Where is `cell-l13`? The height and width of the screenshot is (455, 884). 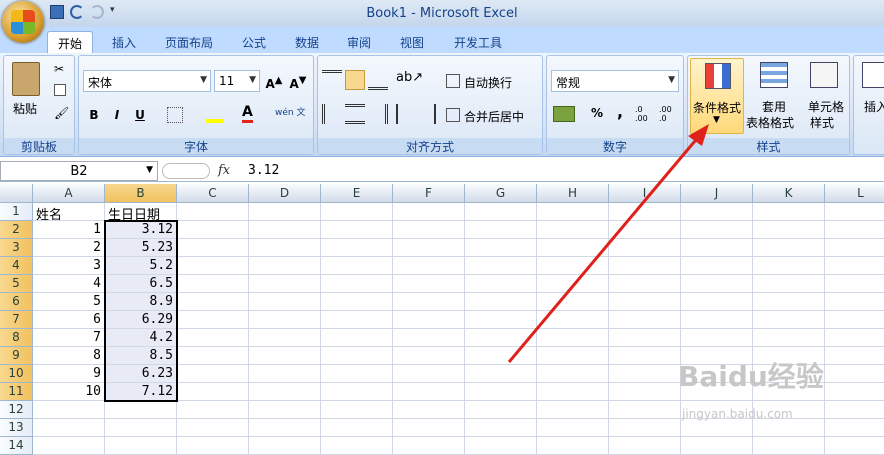
cell-l13 is located at coordinates (854, 428).